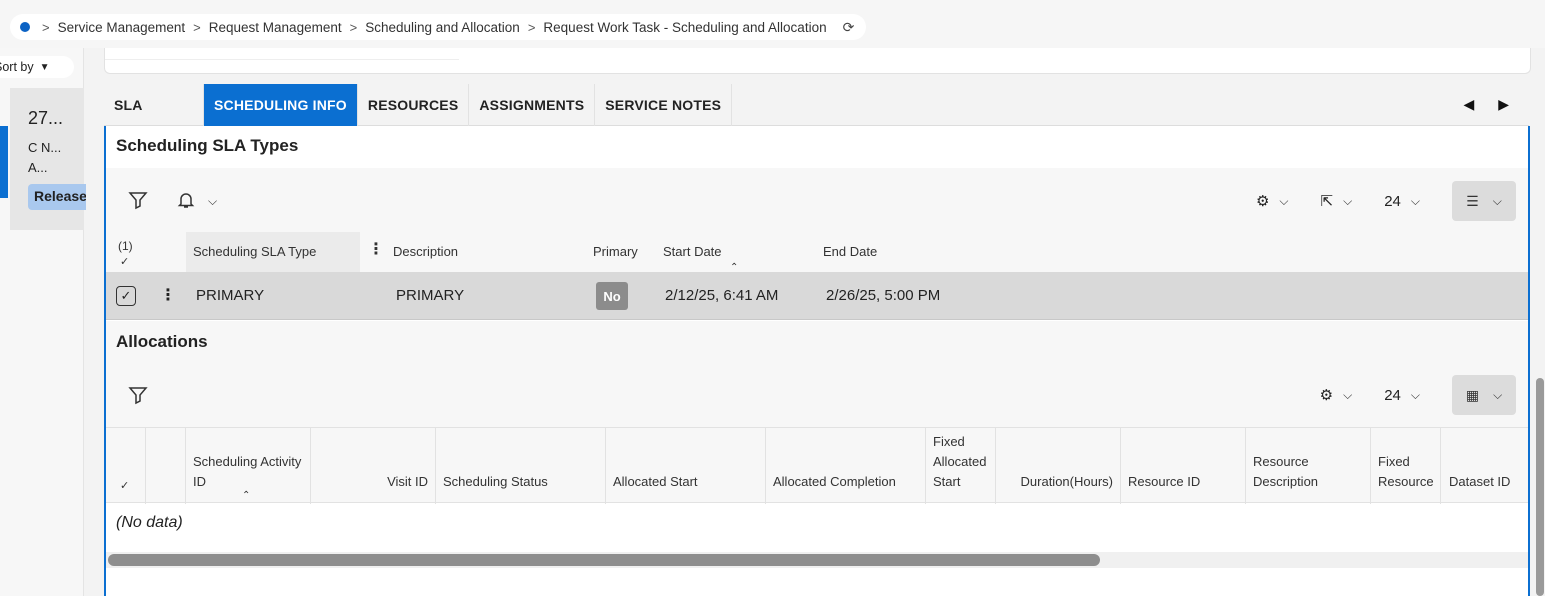 This screenshot has width=1545, height=596. Describe the element at coordinates (1484, 395) in the screenshot. I see `view-mode-button: ▦ ⌵` at that location.